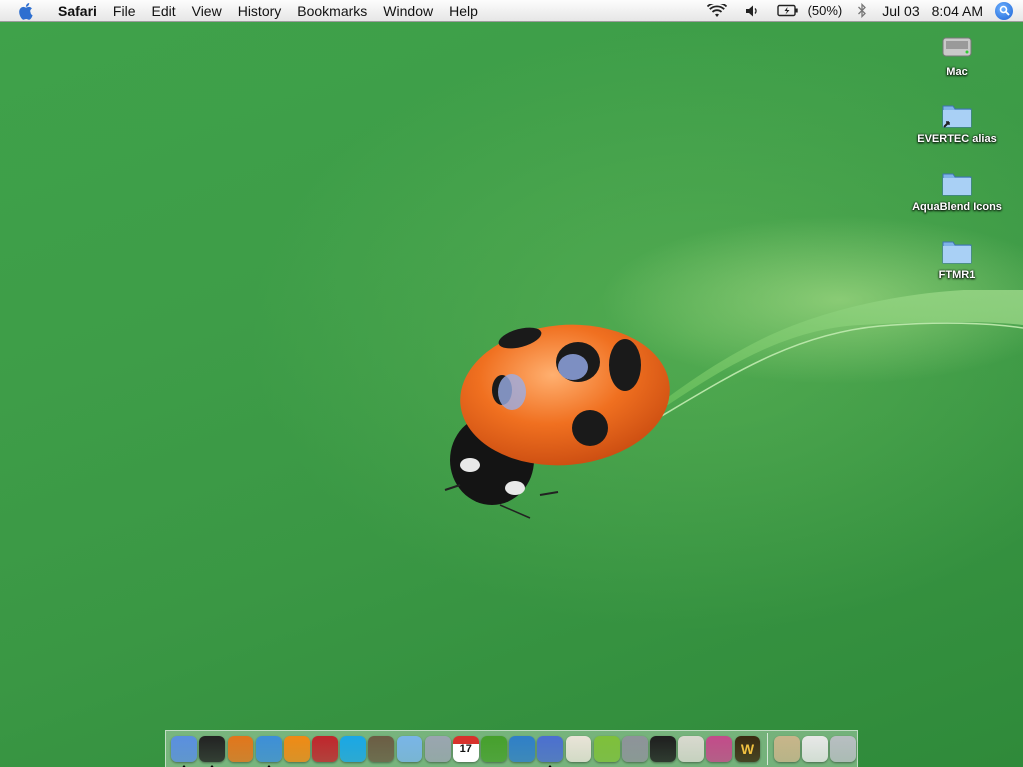 The image size is (1023, 767). What do you see at coordinates (634, 749) in the screenshot?
I see `system-prefs-icon` at bounding box center [634, 749].